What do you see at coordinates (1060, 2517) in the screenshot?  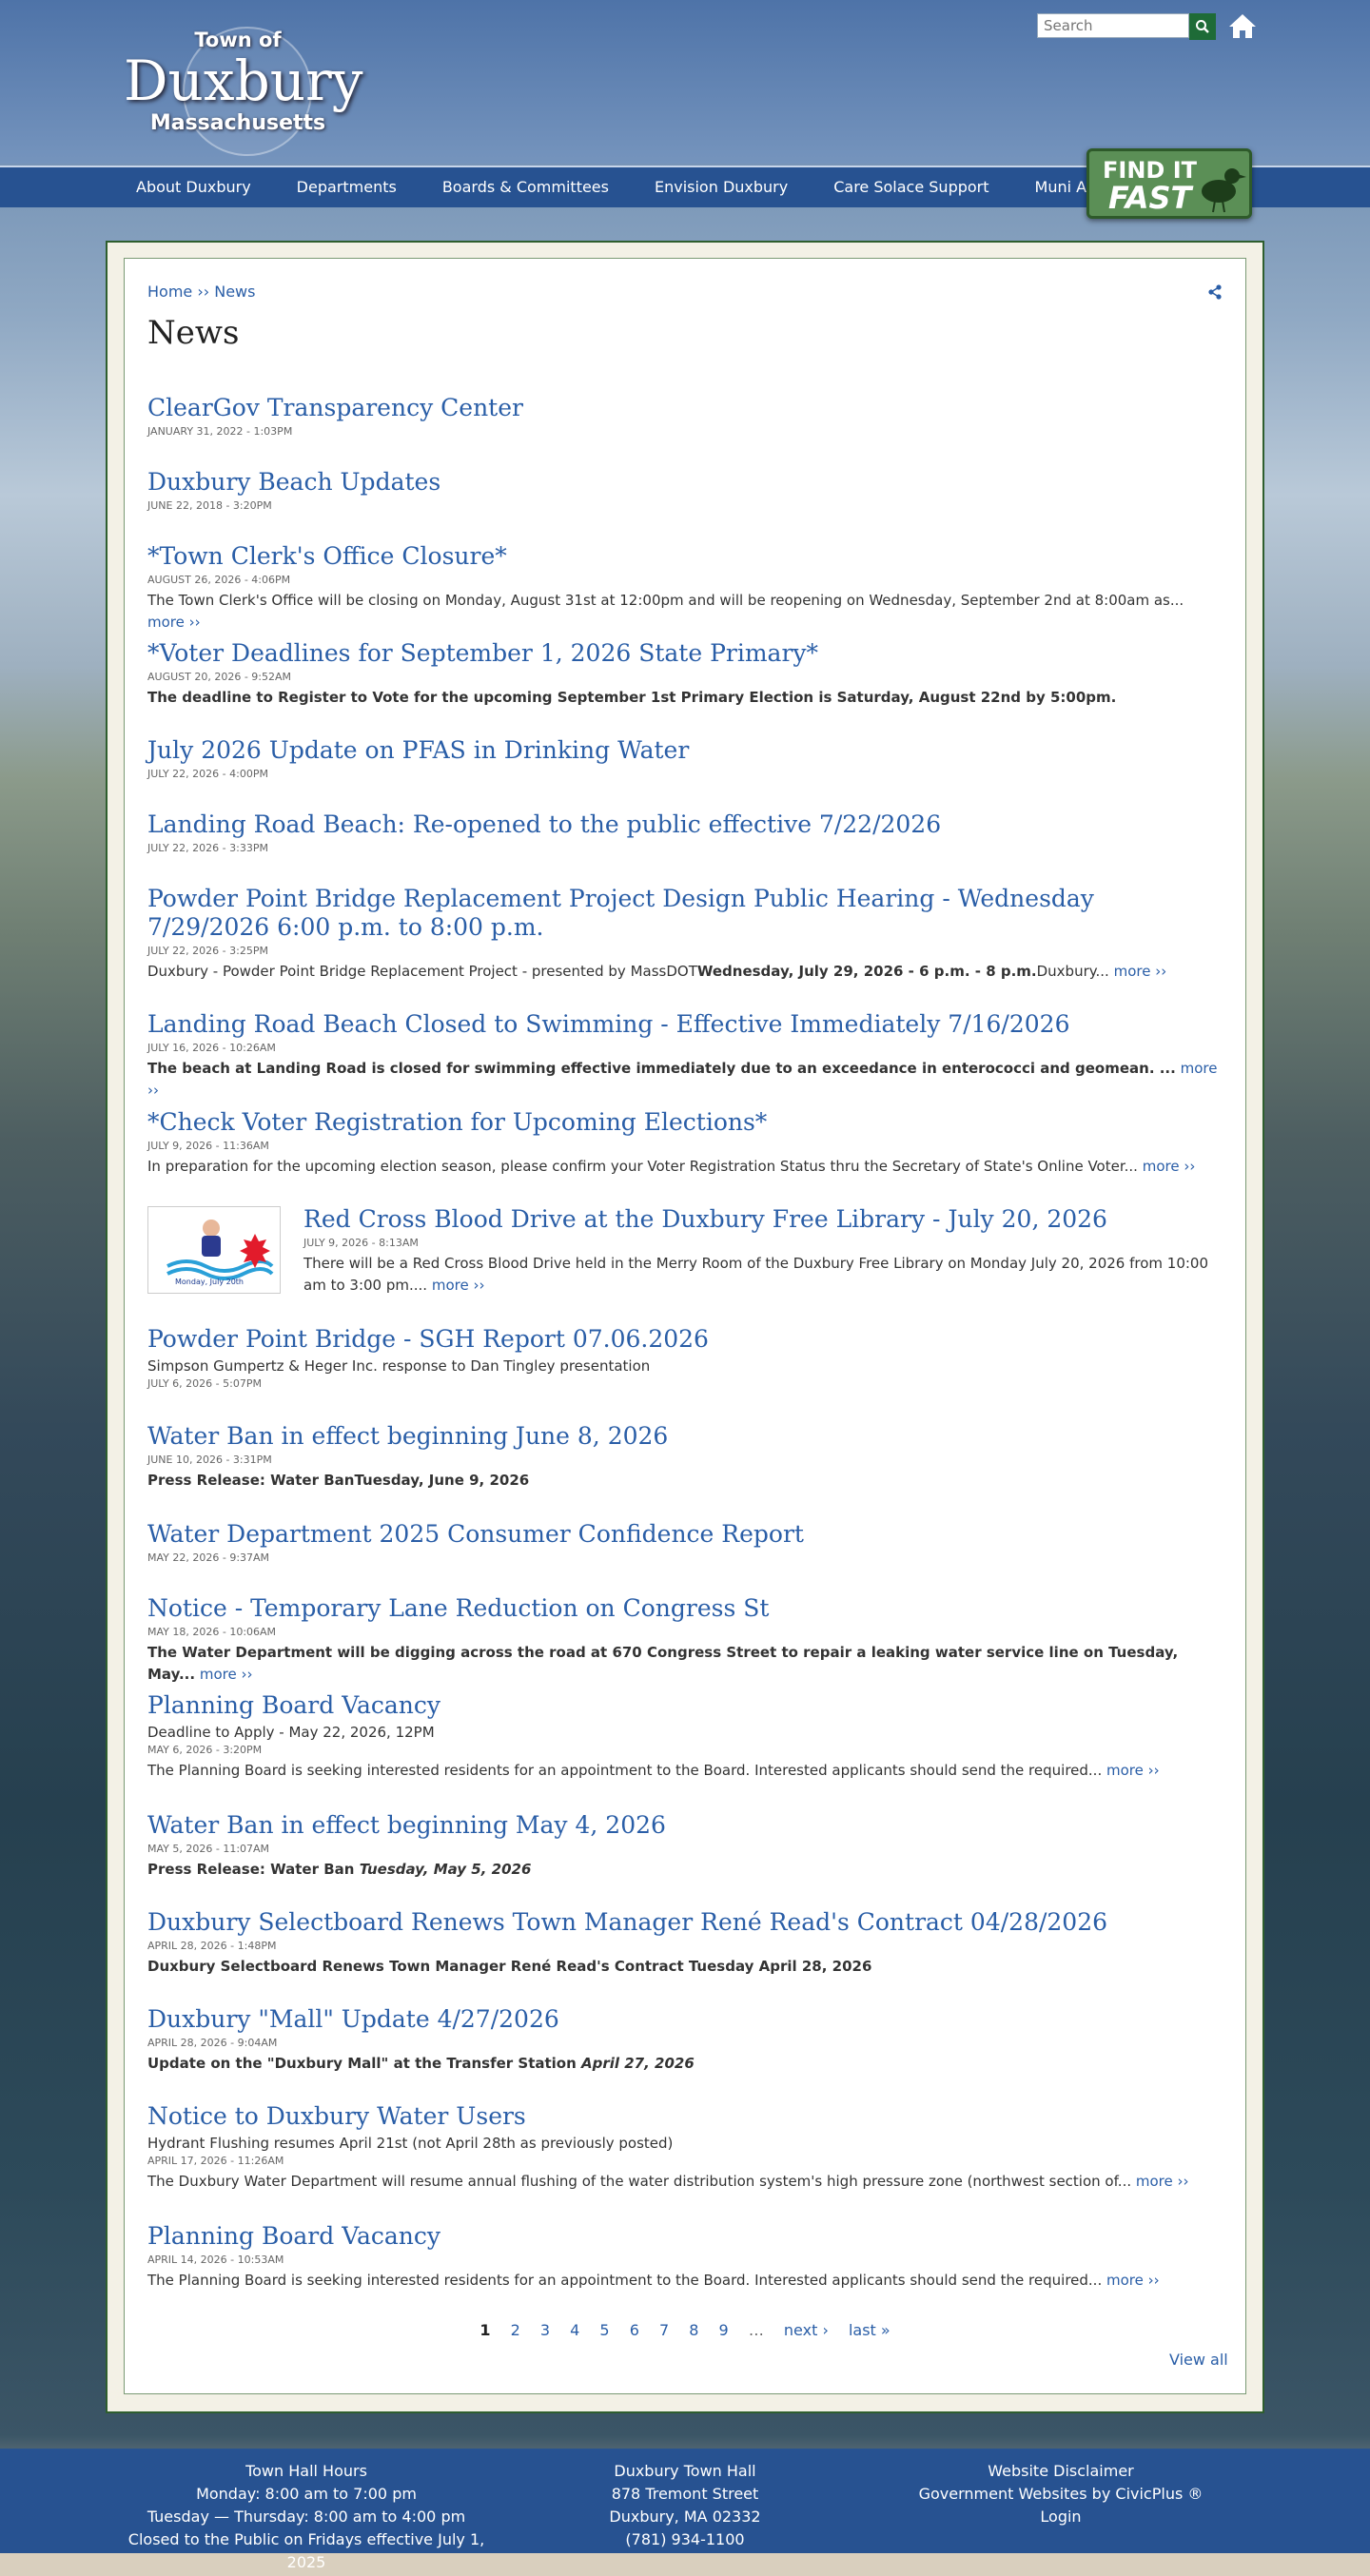 I see `login-link: Login` at bounding box center [1060, 2517].